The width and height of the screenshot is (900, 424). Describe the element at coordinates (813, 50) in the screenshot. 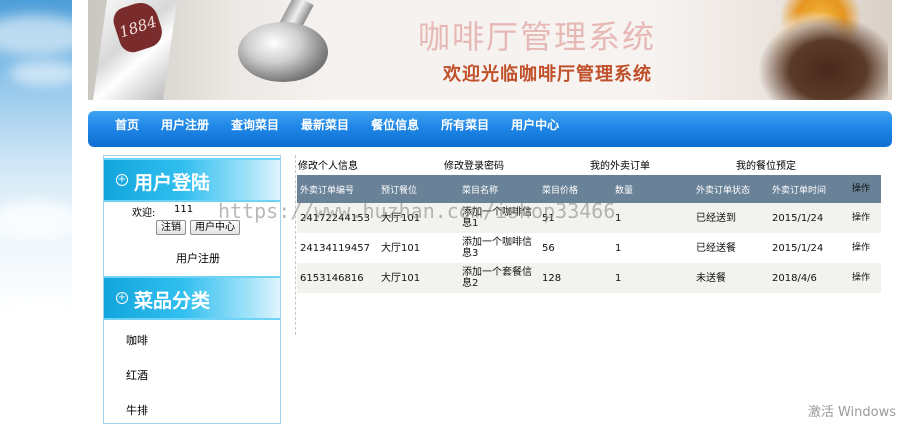

I see `dessert-image` at that location.